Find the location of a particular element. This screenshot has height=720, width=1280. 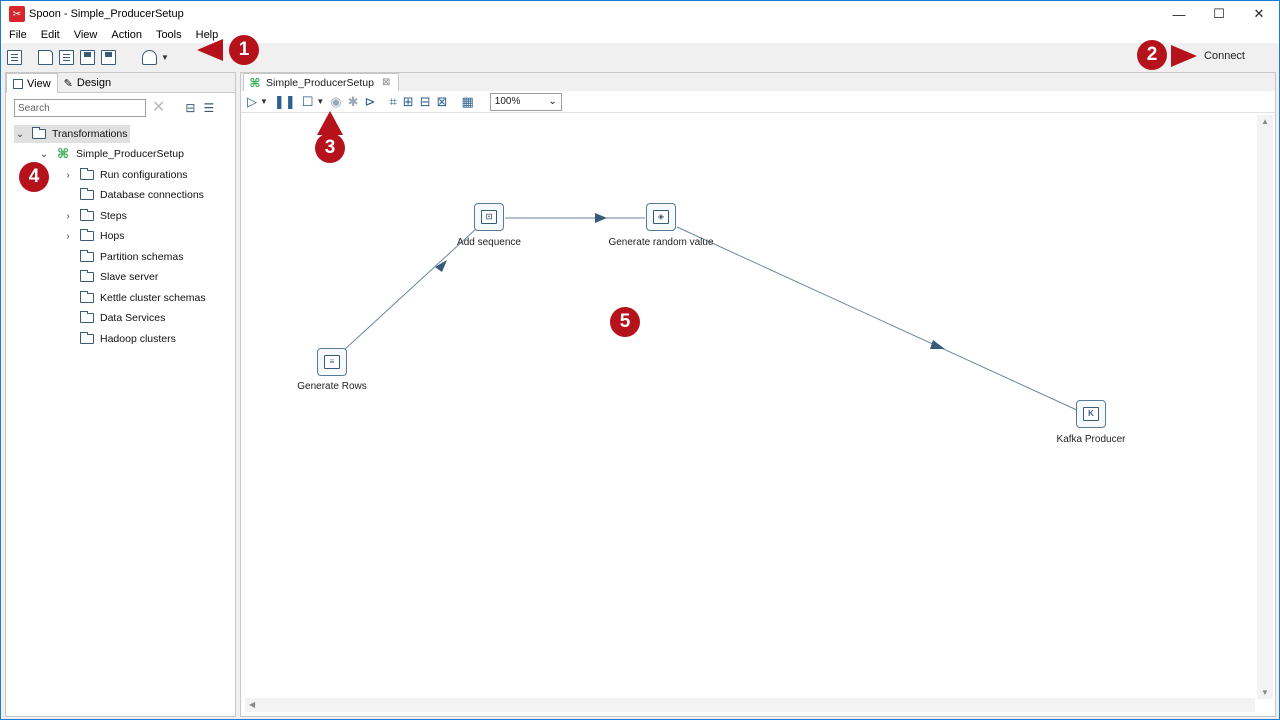

tree-item-database-connections: Database connections is located at coordinates (133, 195).